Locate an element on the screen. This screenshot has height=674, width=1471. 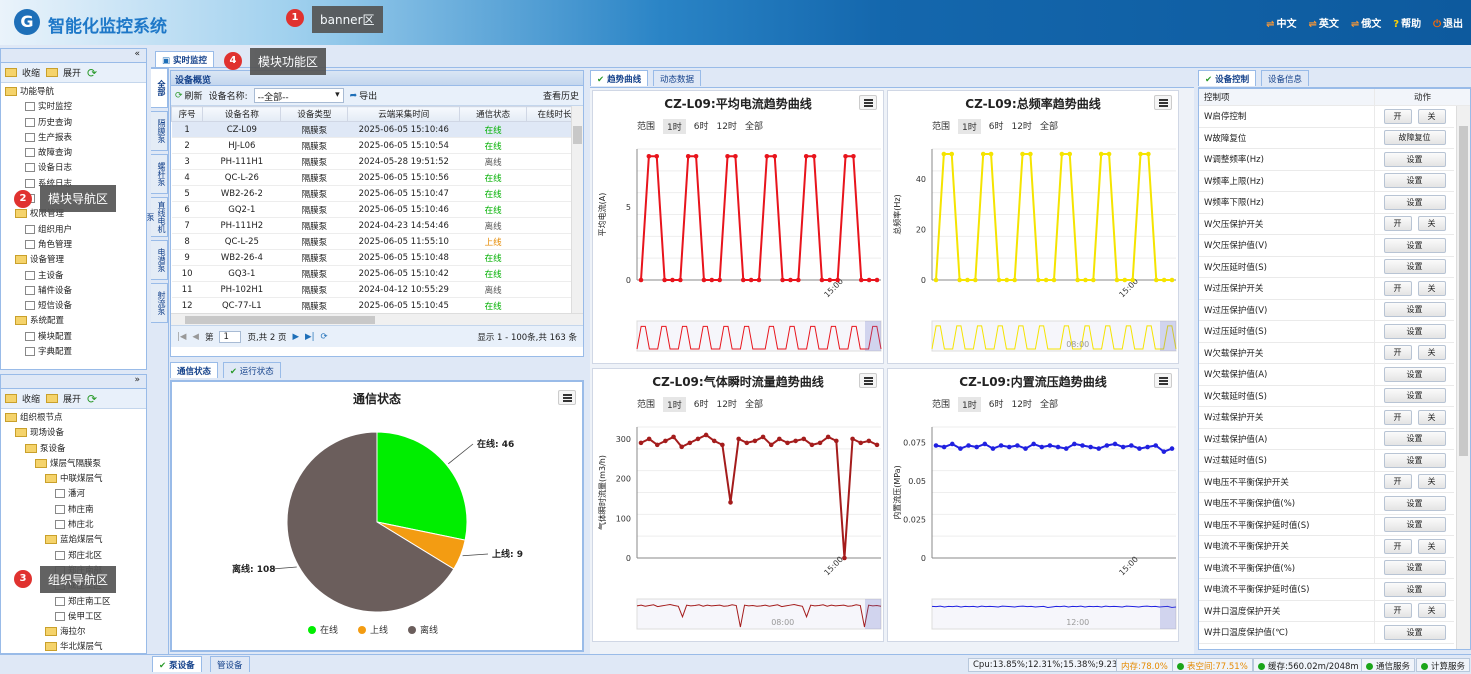
org-tree-item: 潘河 is located at coordinates (73, 494).